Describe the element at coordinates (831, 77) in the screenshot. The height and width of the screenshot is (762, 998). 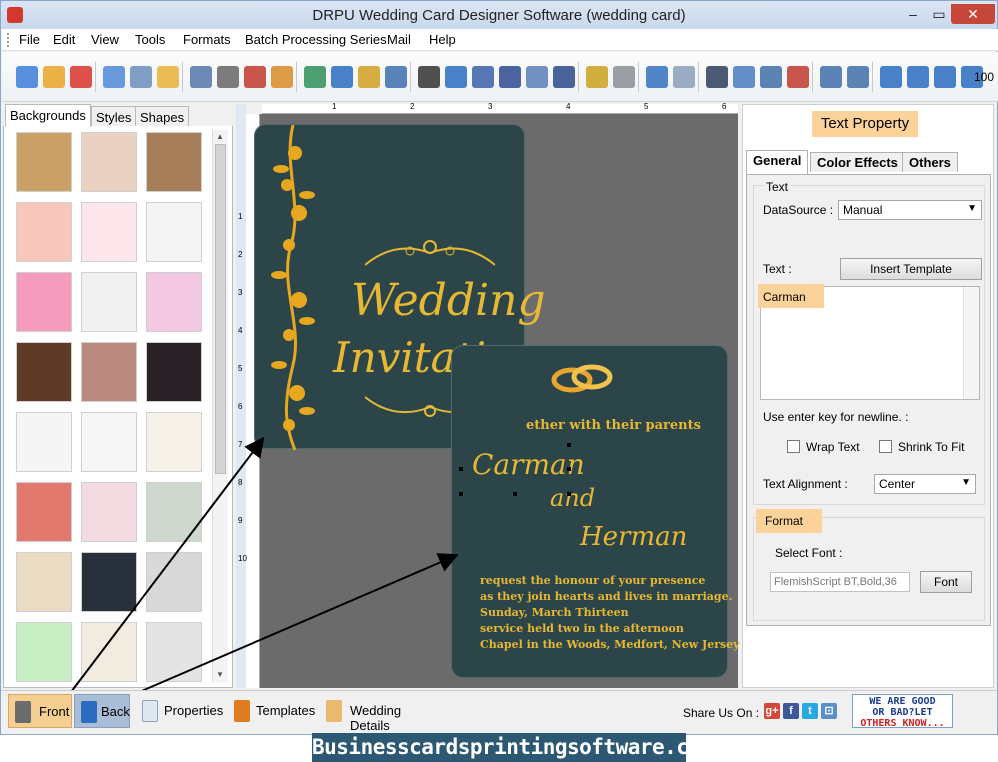
I see `bring-front-icon` at that location.